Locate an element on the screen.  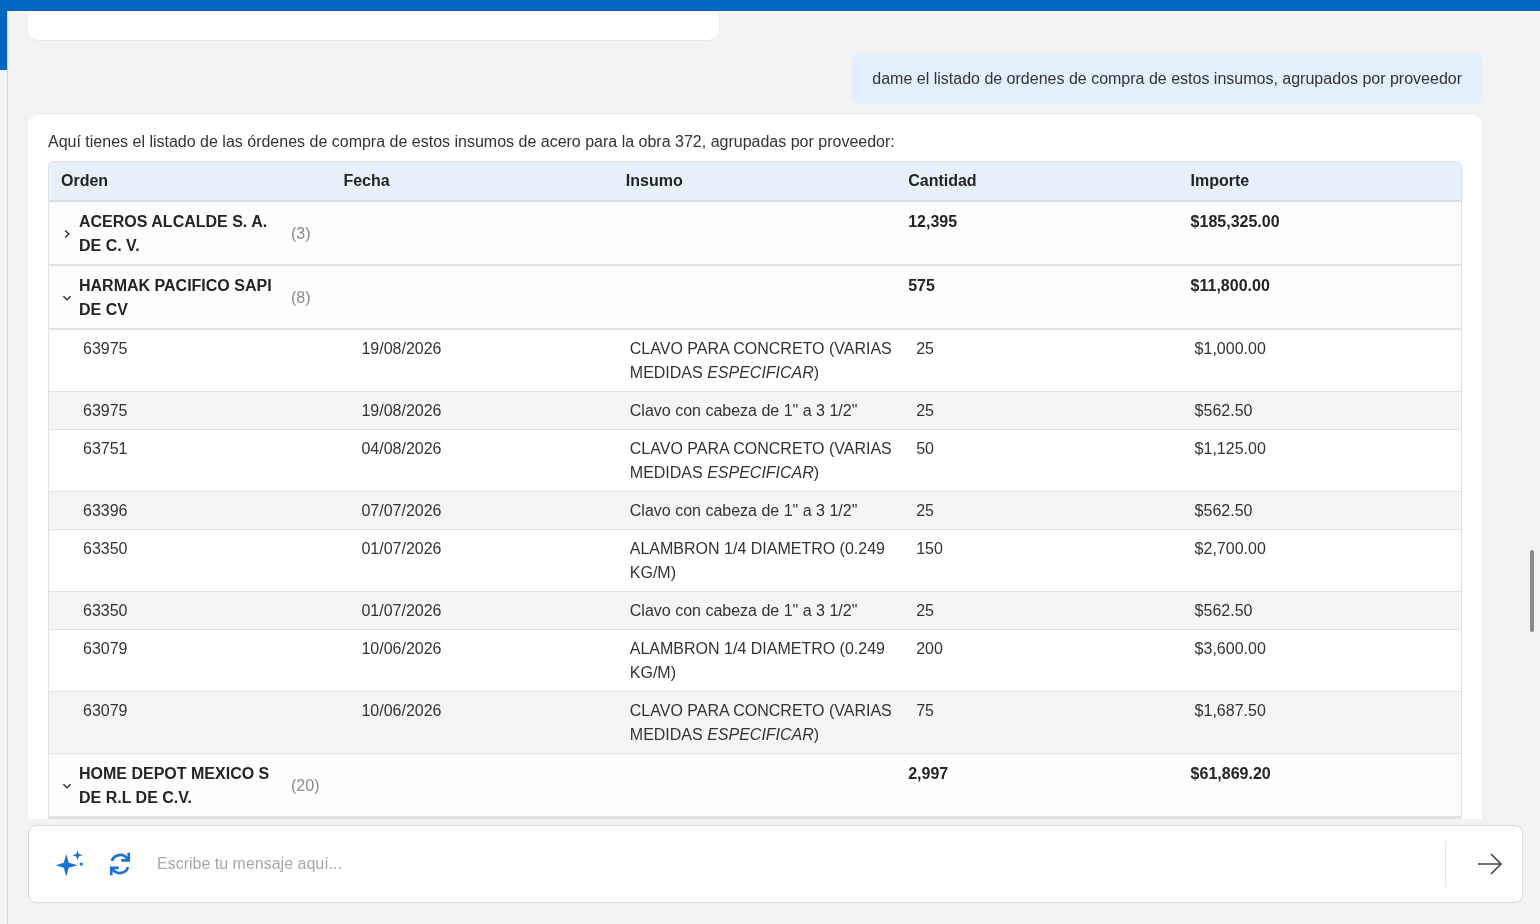
table-cell: $1,000.00 is located at coordinates (1230, 348).